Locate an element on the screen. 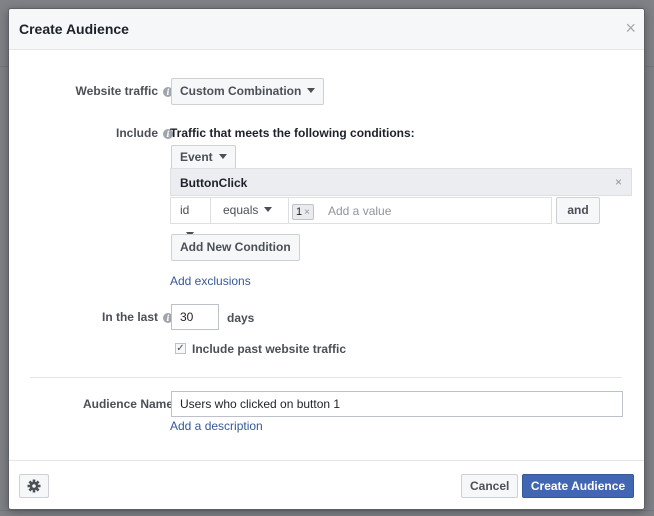 The height and width of the screenshot is (516, 654). website-traffic-label: Website traffic i is located at coordinates (124, 91).